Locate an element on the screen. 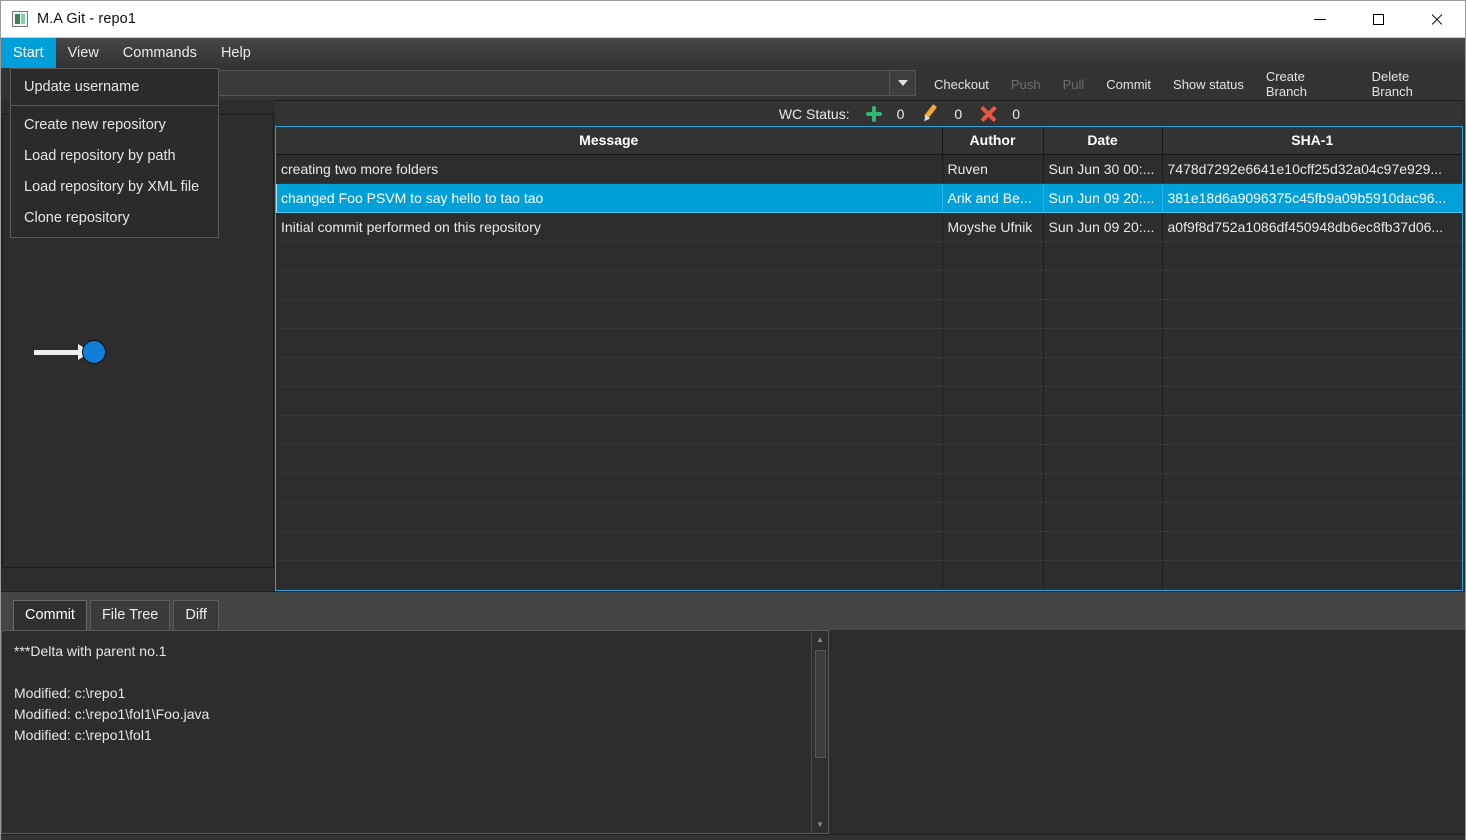 Image resolution: width=1466 pixels, height=840 pixels. column-header-date: Date is located at coordinates (1103, 141).